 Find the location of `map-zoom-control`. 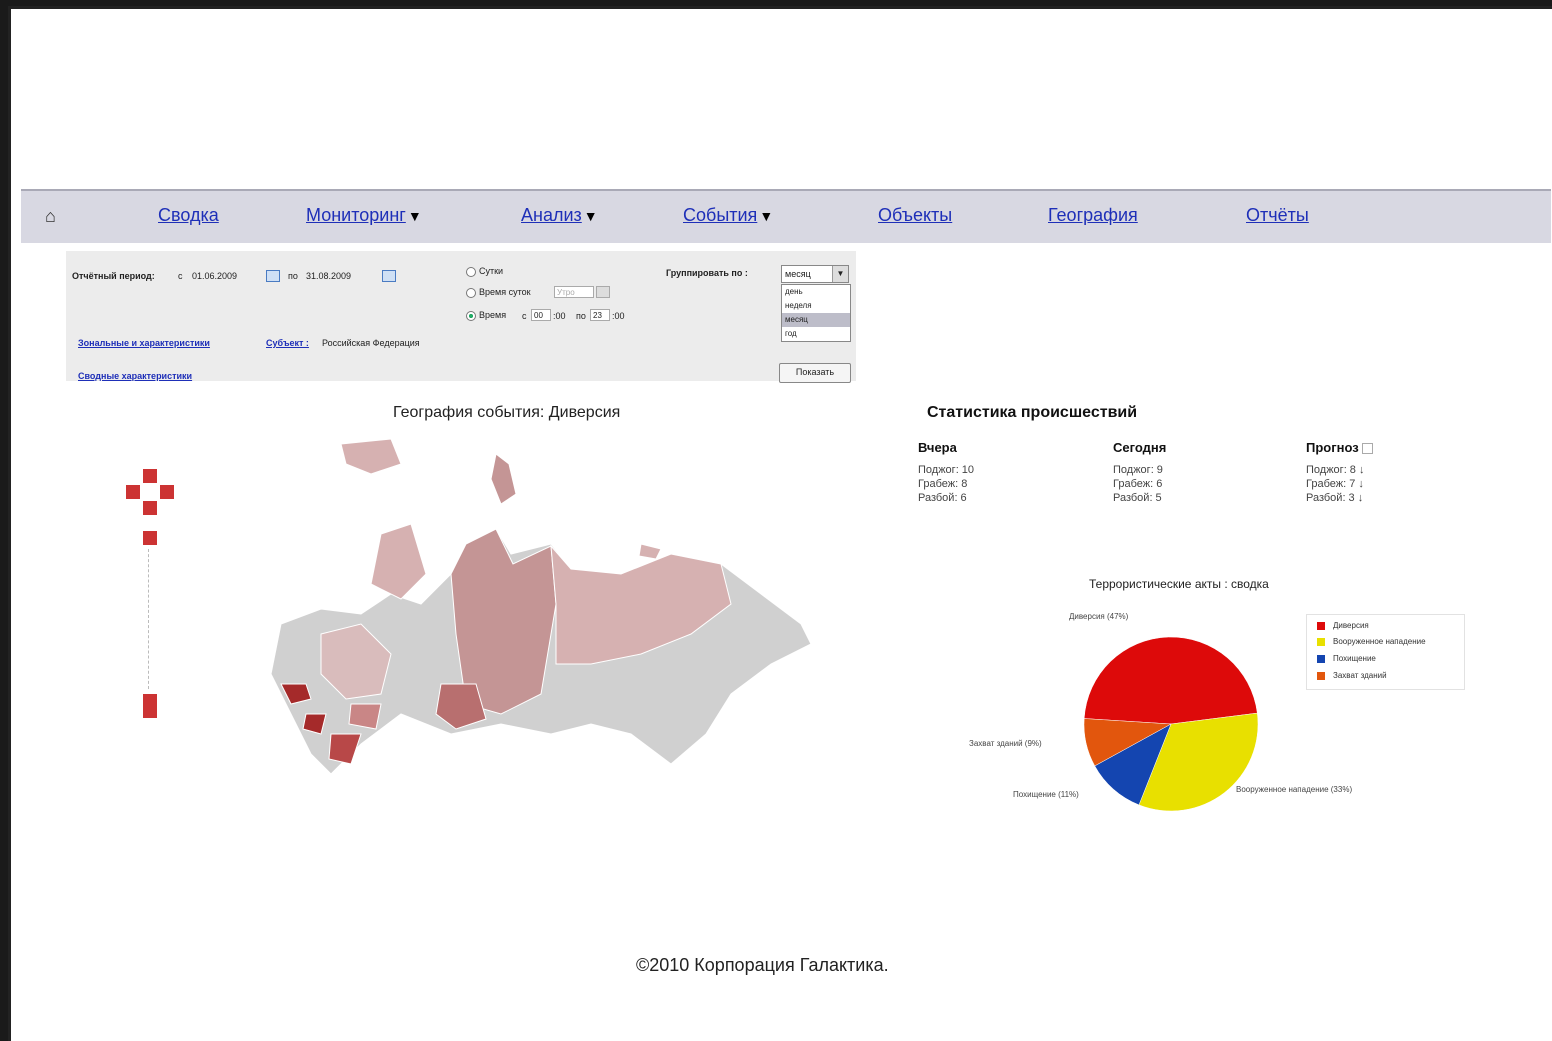

map-zoom-control is located at coordinates (150, 599).